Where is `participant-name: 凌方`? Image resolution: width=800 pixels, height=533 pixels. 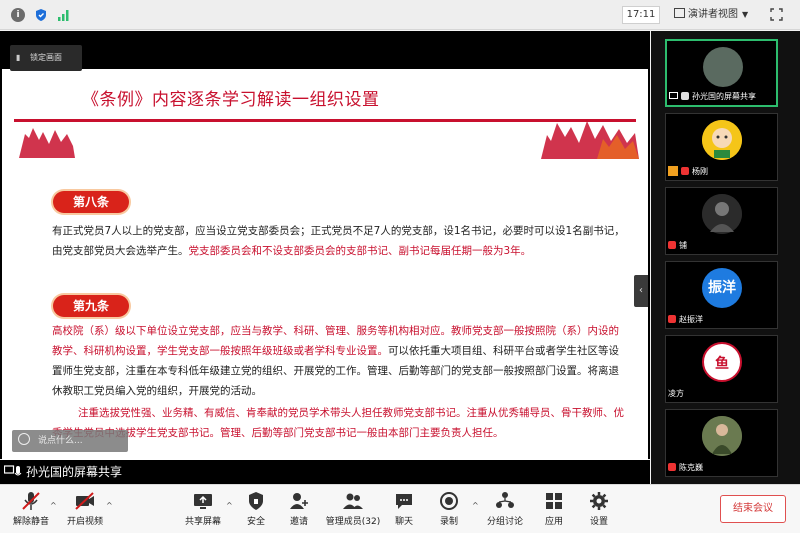 participant-name: 凌方 is located at coordinates (677, 393).